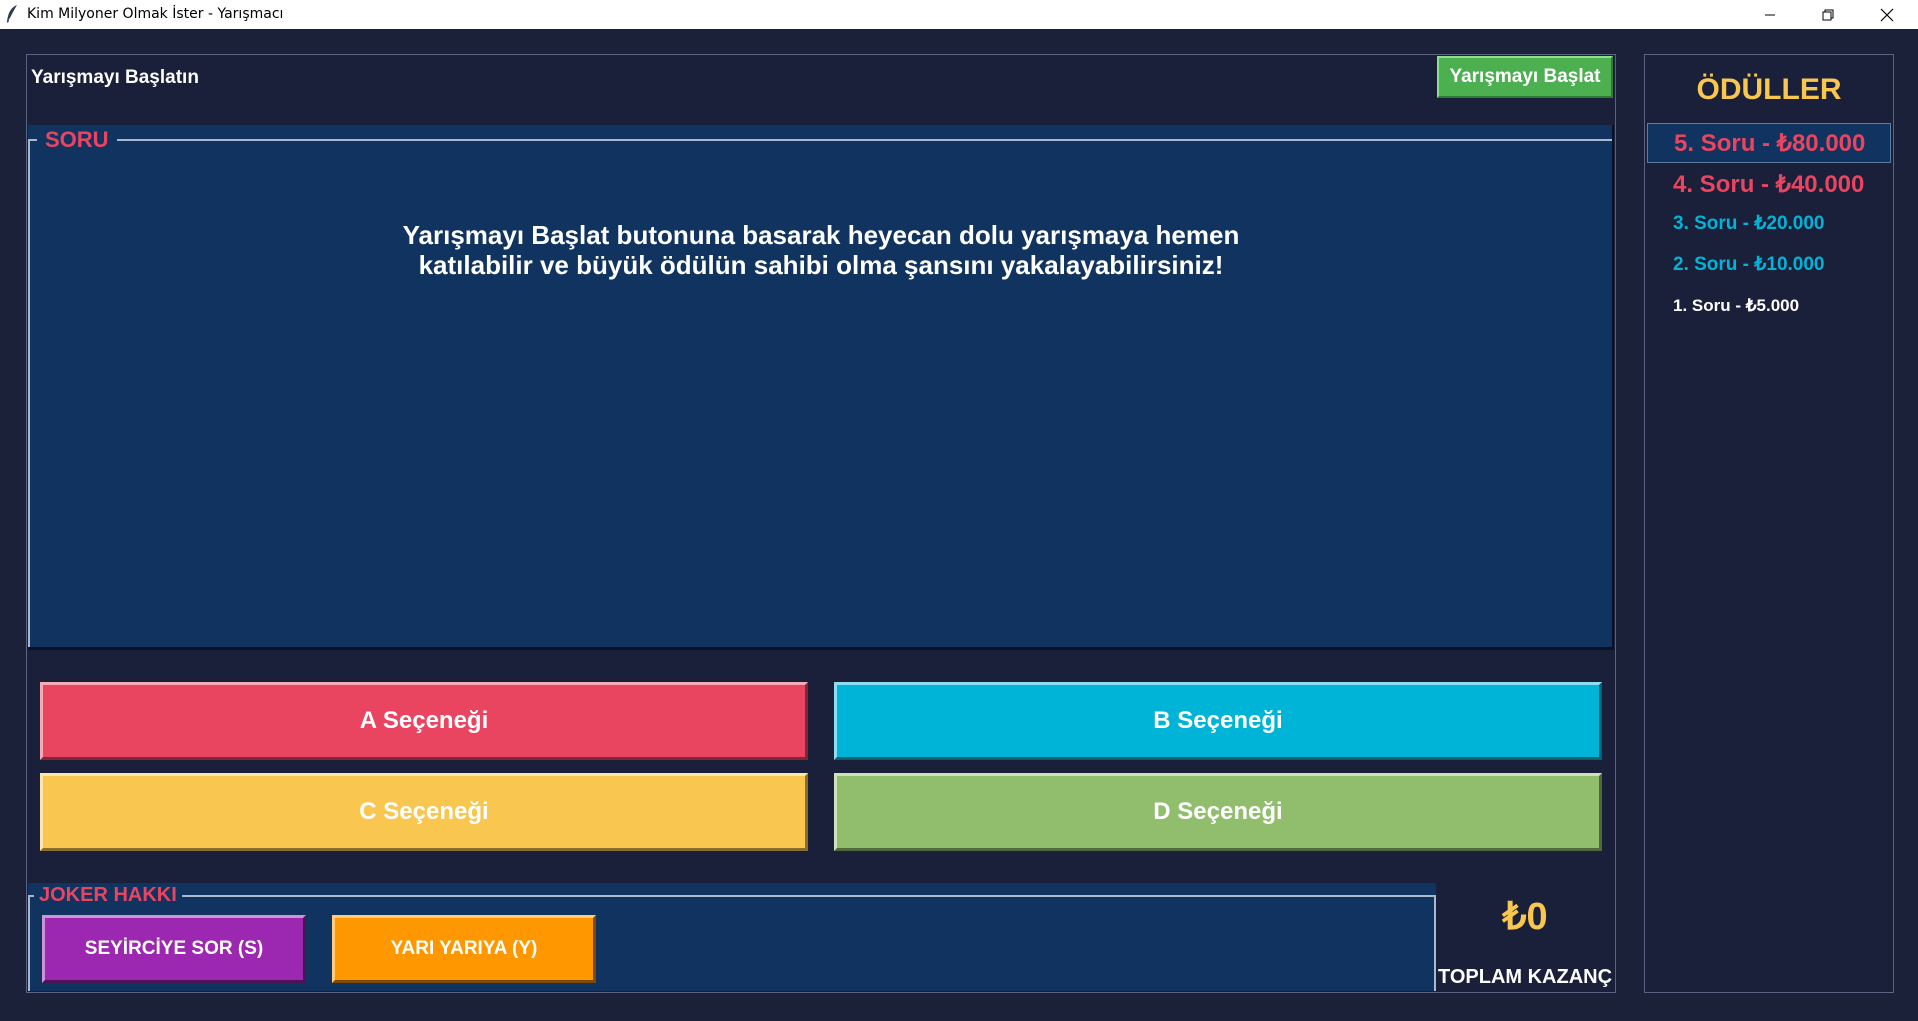 This screenshot has height=1021, width=1918. Describe the element at coordinates (1749, 223) in the screenshot. I see `prize-item-3: 3. Soru - ₺20.000` at that location.